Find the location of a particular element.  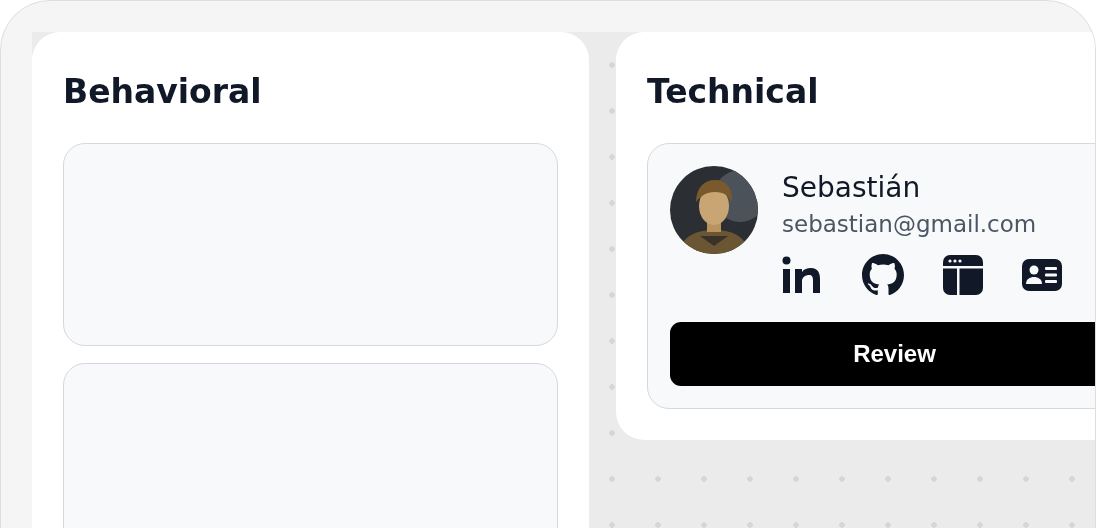

candidate-email: sebastian@gmail.com is located at coordinates (910, 224).